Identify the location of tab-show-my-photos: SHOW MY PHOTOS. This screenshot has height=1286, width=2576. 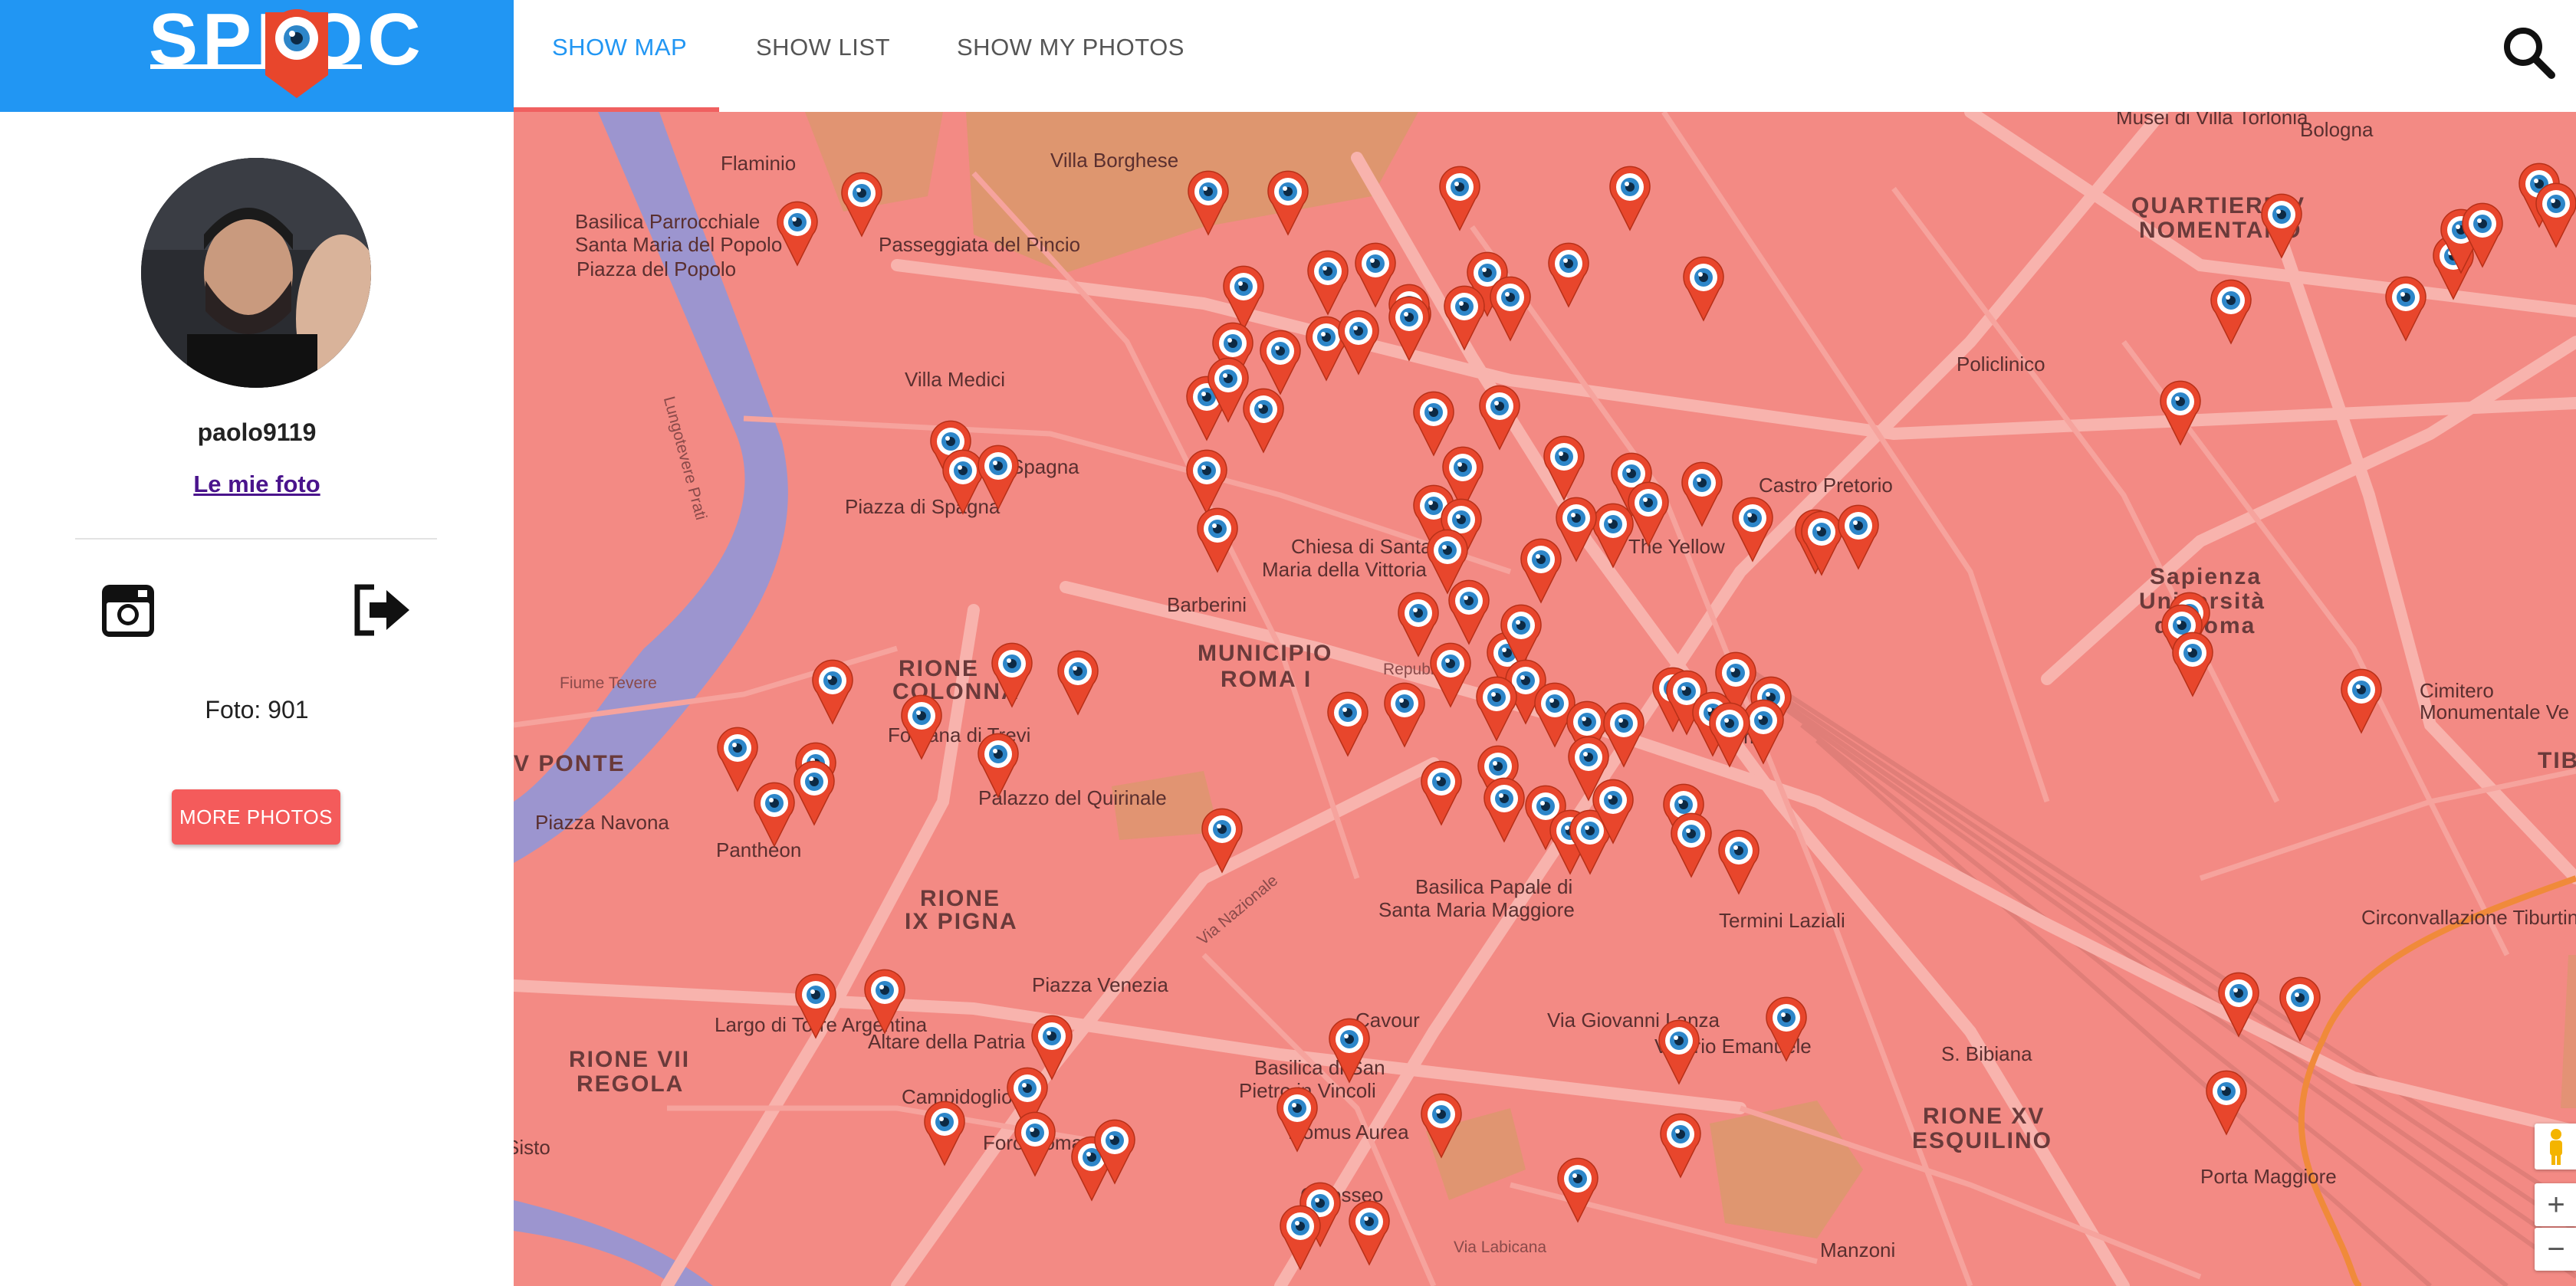
(1070, 47).